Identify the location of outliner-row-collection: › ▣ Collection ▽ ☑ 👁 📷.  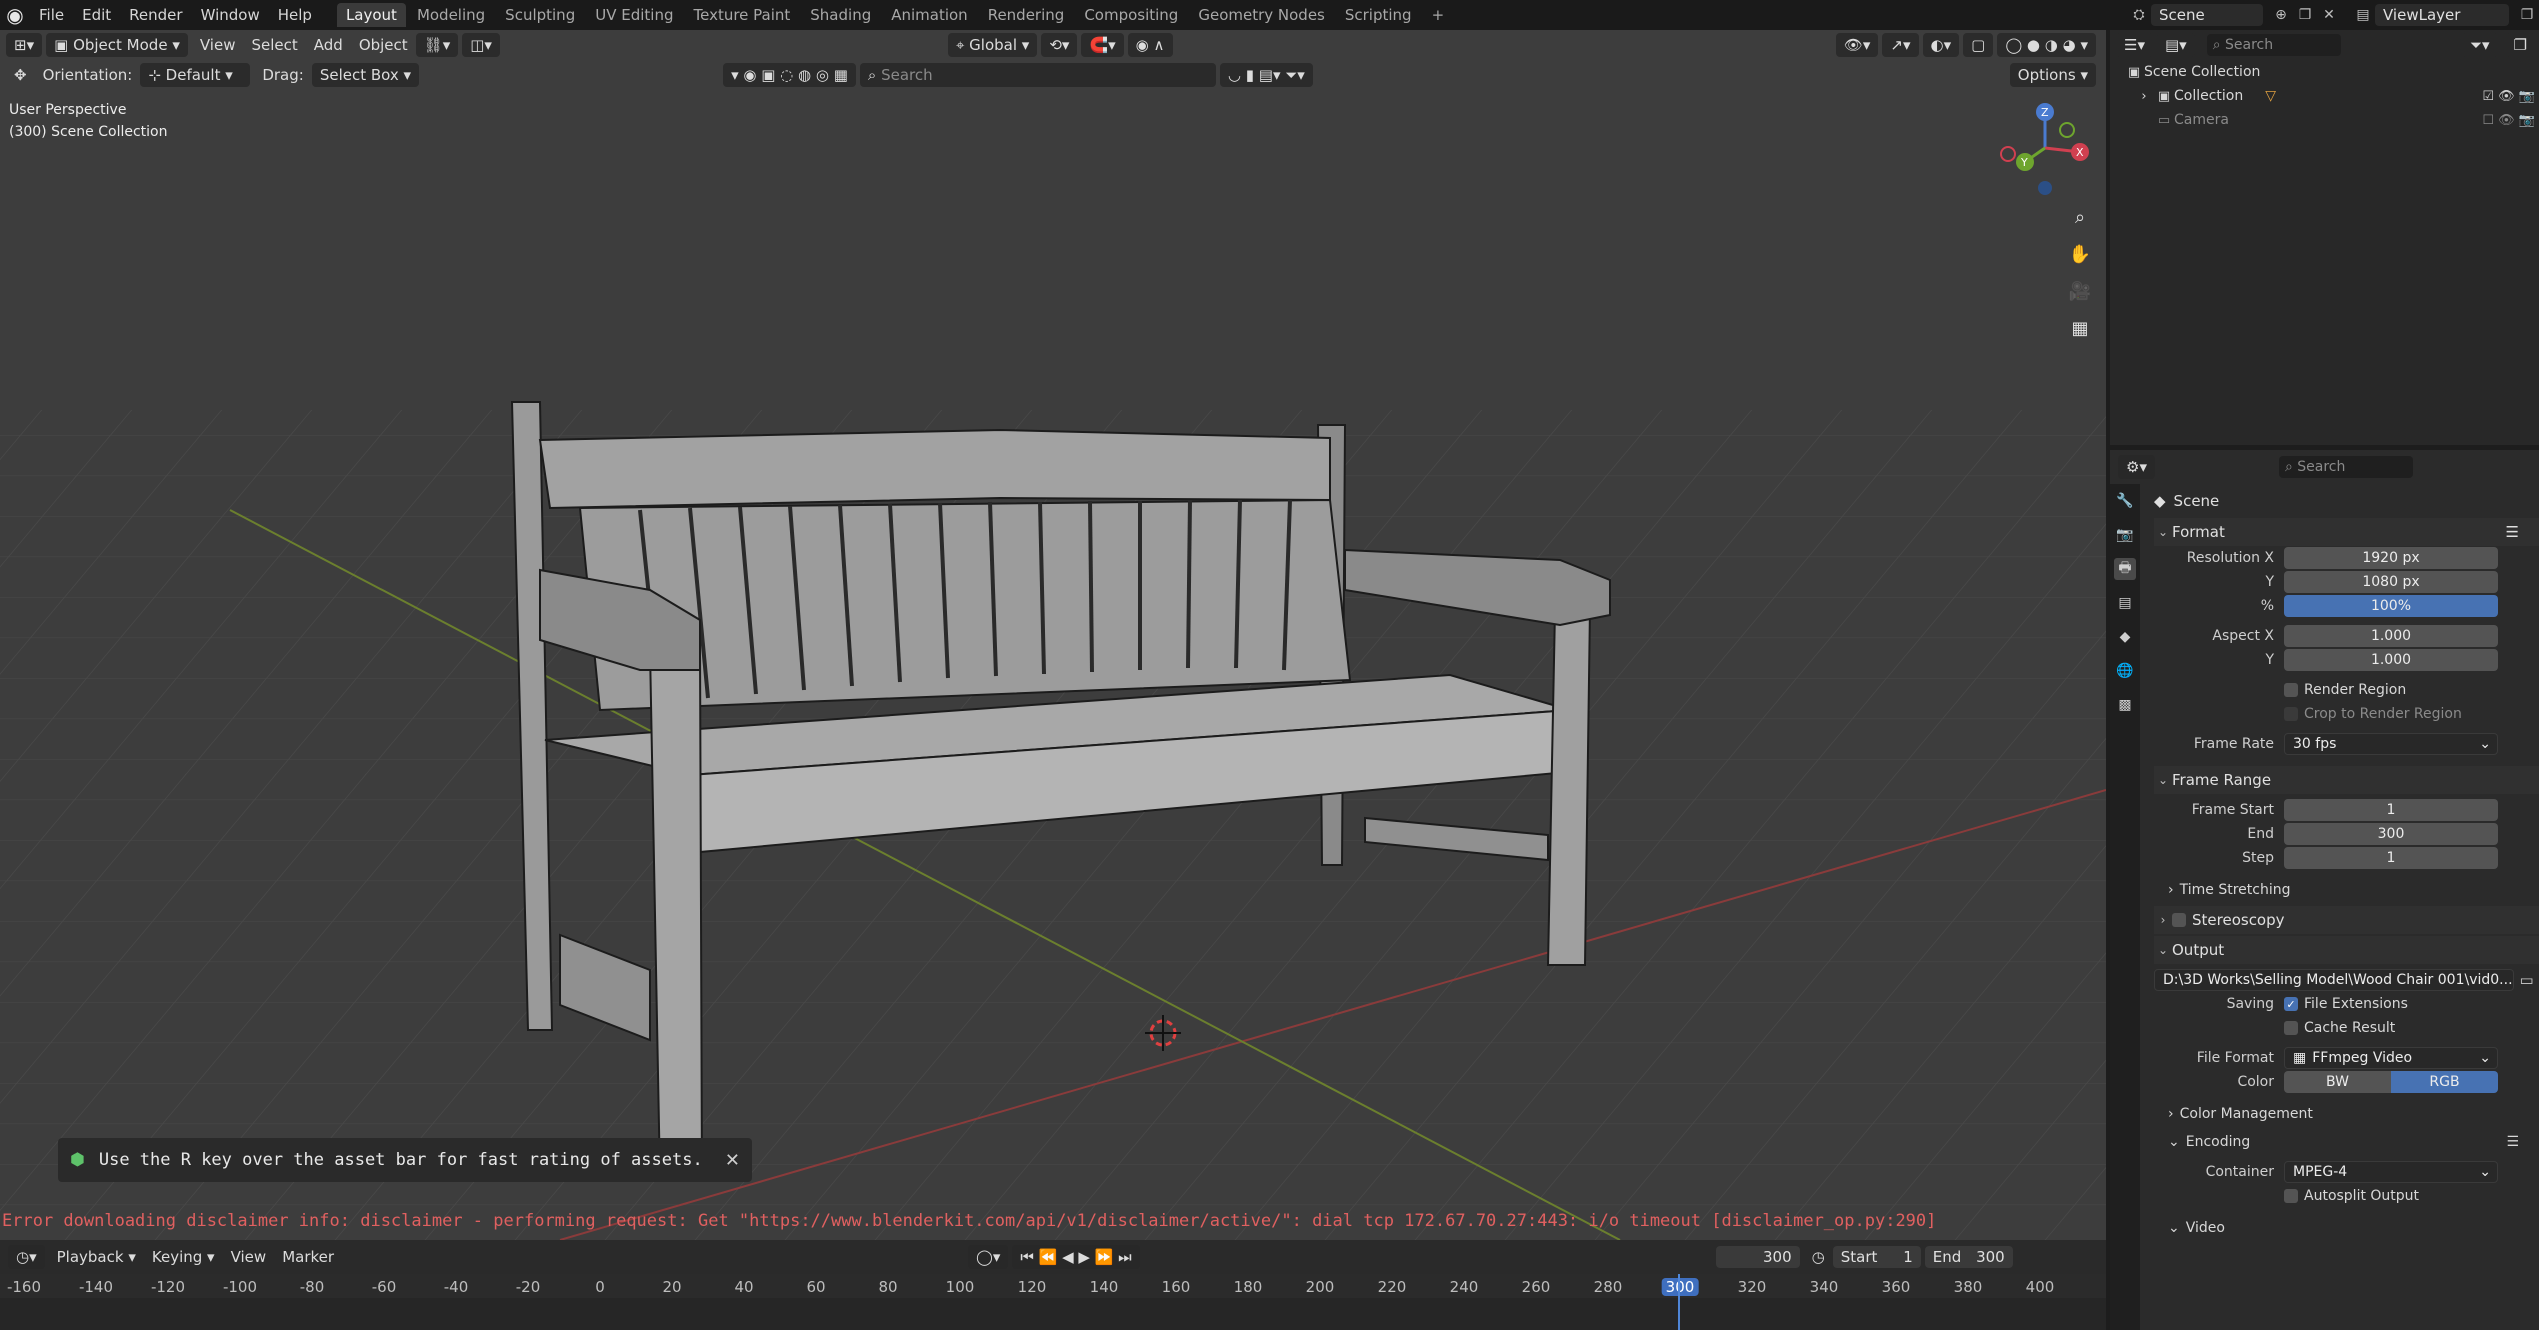
(2324, 96).